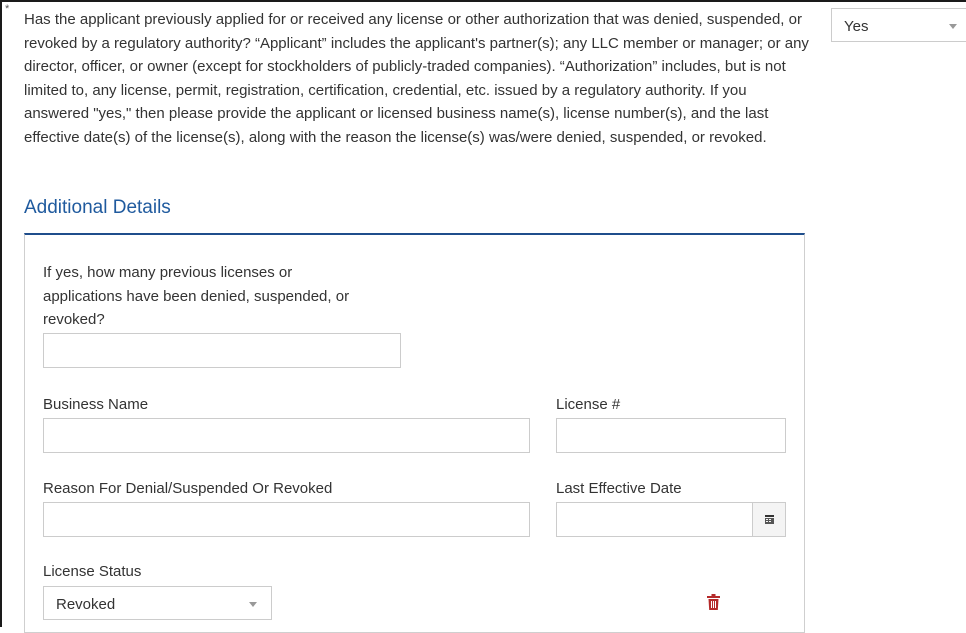 The height and width of the screenshot is (633, 966). I want to click on business-name-input, so click(286, 435).